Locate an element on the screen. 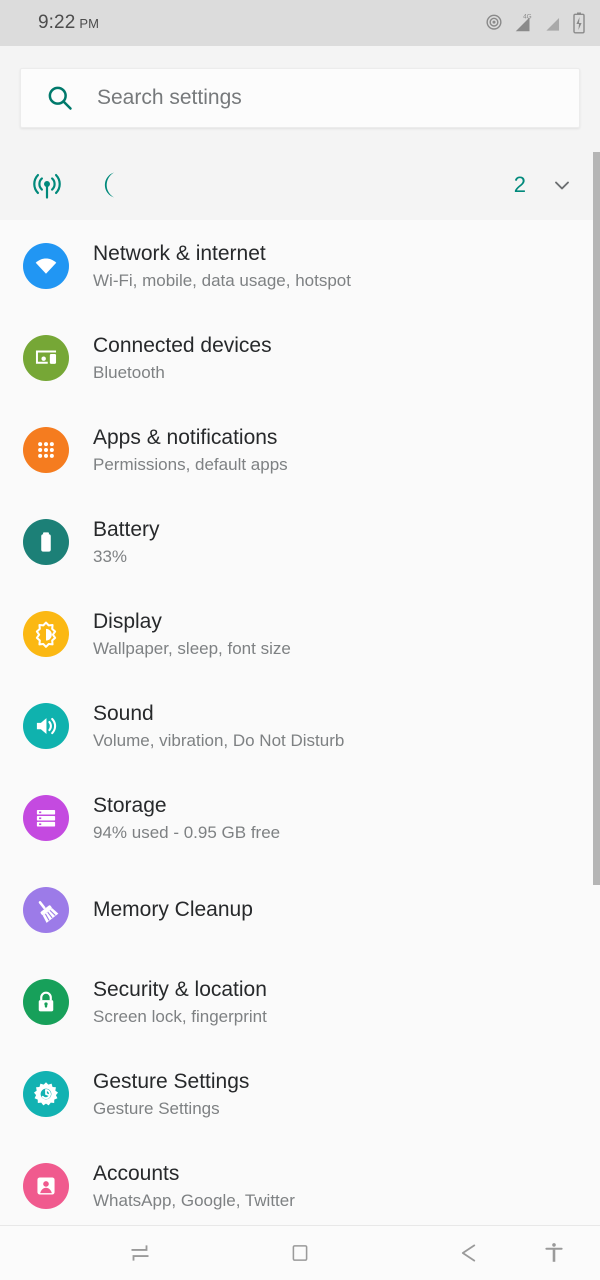  list-item-title: Apps & notifications is located at coordinates (185, 437).